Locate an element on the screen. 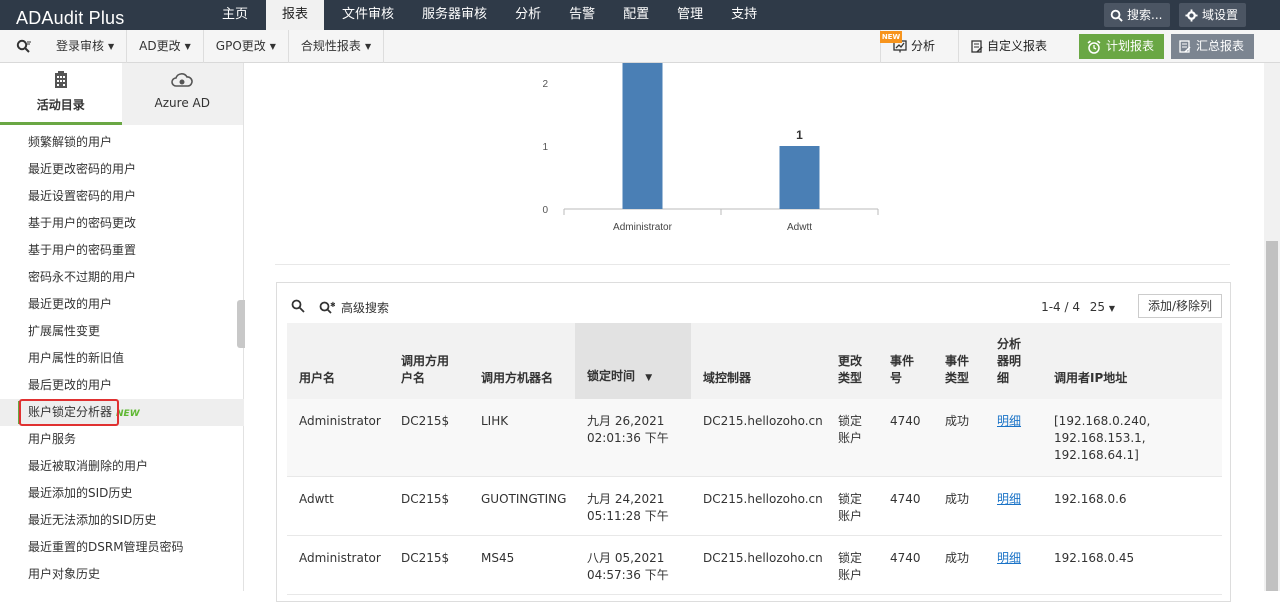 The image size is (1280, 602). menu-compliance-reports: 合规性报表 ▼ is located at coordinates (337, 46).